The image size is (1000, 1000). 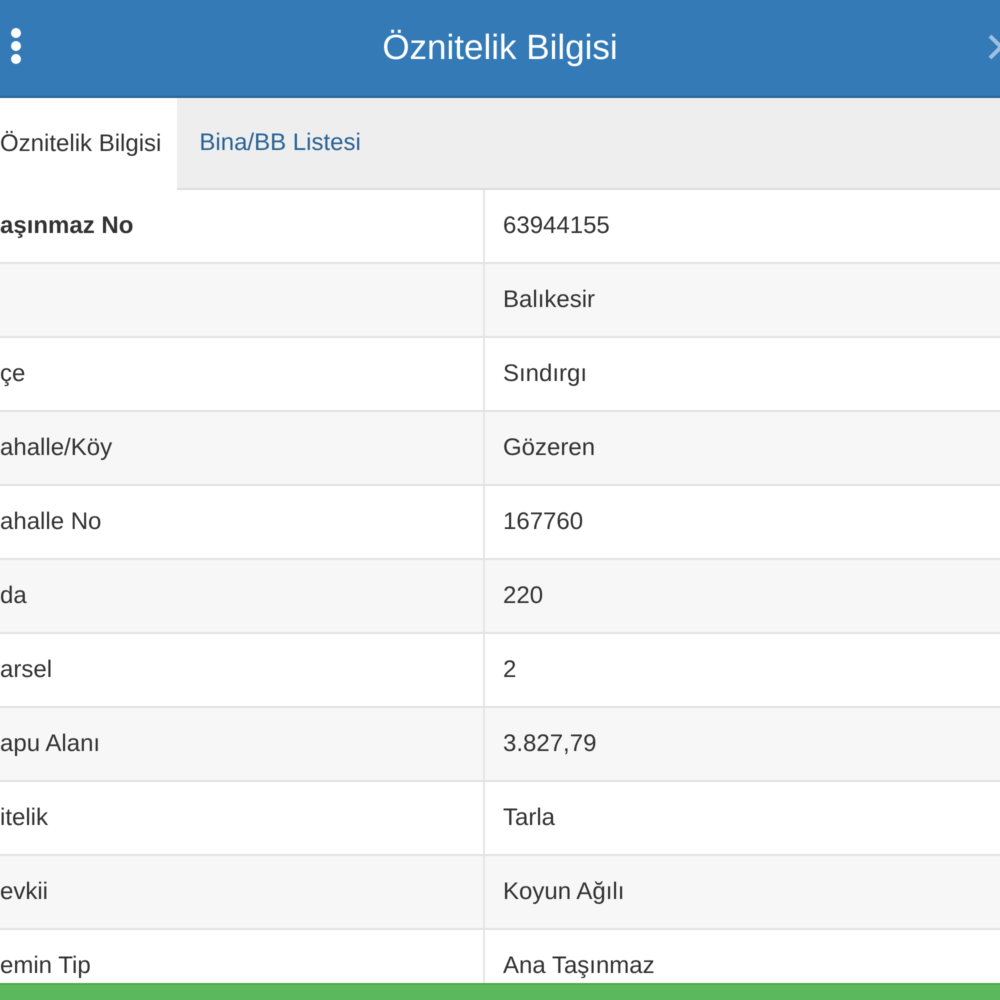 What do you see at coordinates (24, 892) in the screenshot?
I see `table-cell: evkii` at bounding box center [24, 892].